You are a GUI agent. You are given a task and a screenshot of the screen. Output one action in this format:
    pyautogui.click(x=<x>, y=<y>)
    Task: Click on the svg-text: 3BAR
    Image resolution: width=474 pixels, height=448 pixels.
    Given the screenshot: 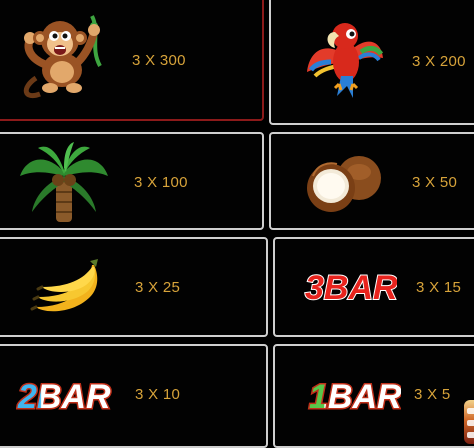 What is the action you would take?
    pyautogui.click(x=351, y=288)
    